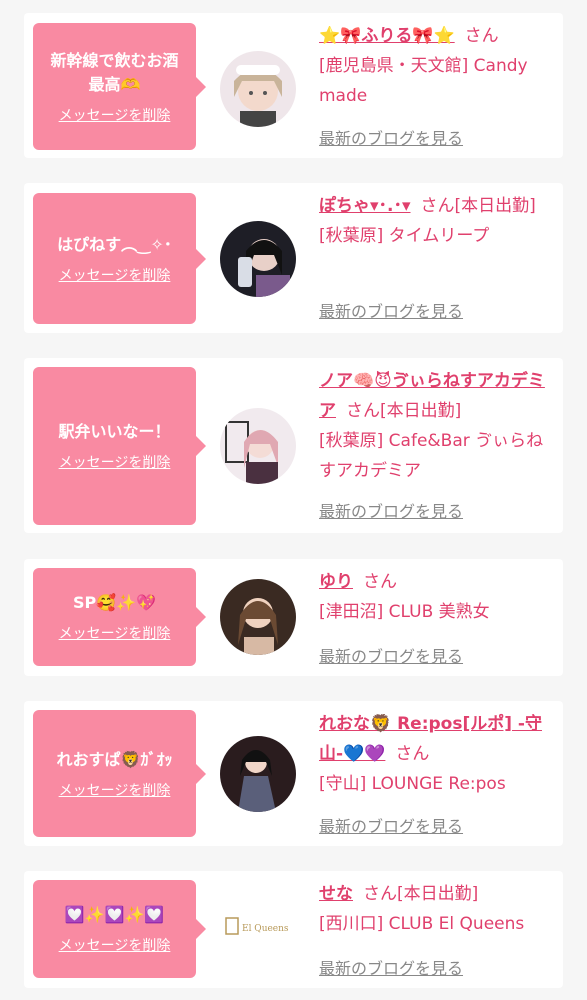 The height and width of the screenshot is (1000, 587). Describe the element at coordinates (119, 773) in the screenshot. I see `message-bubble: れおすぱ🦁ｶﾞｵｯ メッセージを削除` at that location.